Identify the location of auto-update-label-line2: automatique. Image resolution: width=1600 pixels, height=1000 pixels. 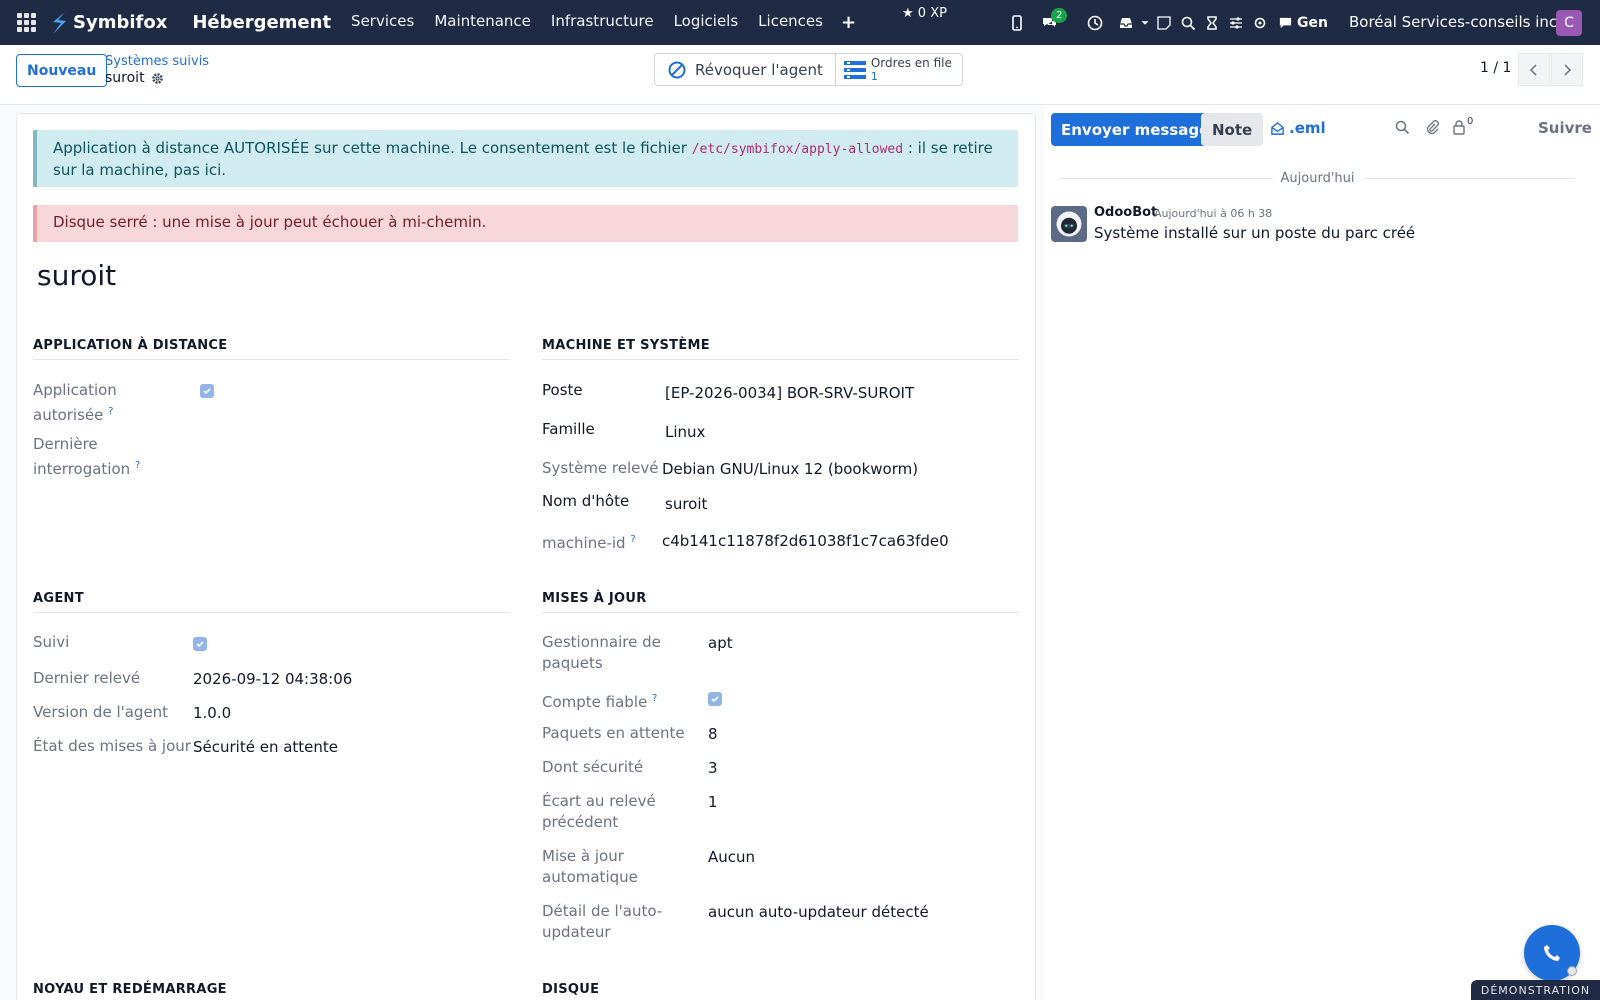
(590, 877).